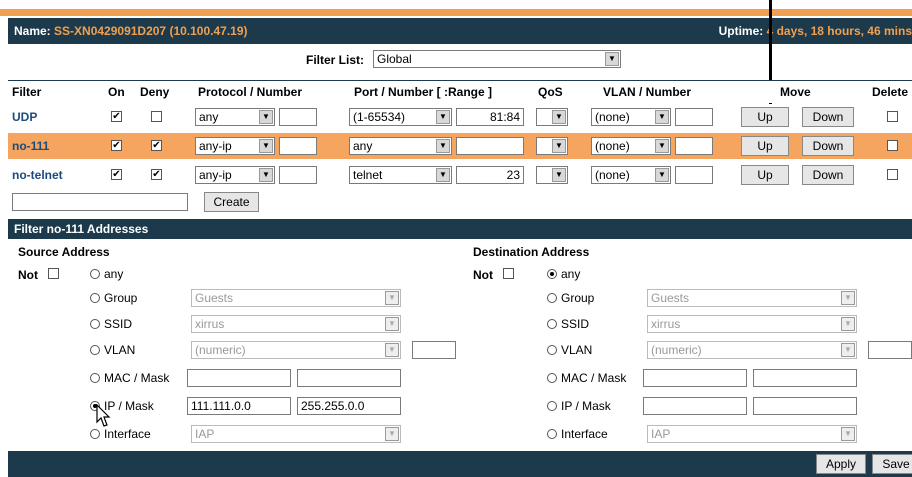  Describe the element at coordinates (434, 350) in the screenshot. I see `source-vlan-number-input` at that location.